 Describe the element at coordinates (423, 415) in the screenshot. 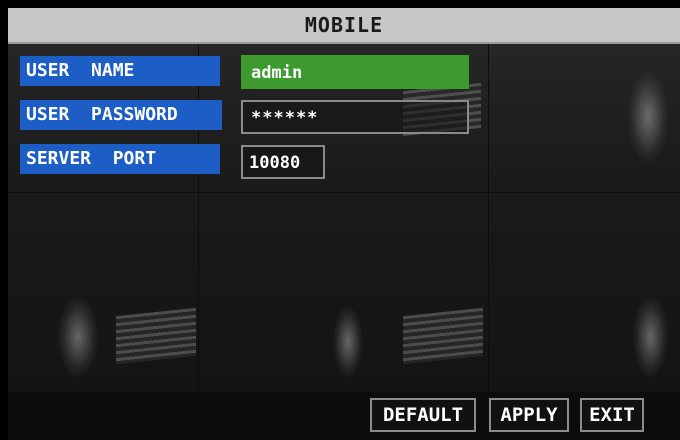

I see `default-button: DEFAULT` at that location.